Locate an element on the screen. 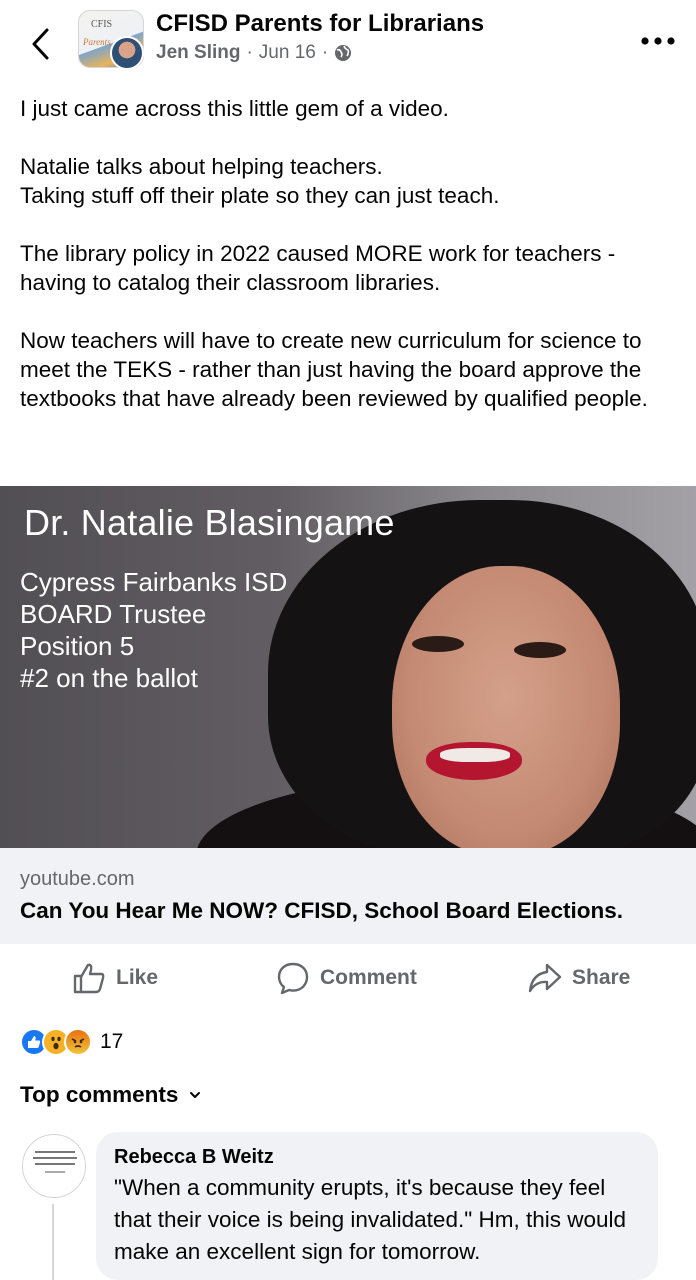  post-date: Jun 16 is located at coordinates (287, 53).